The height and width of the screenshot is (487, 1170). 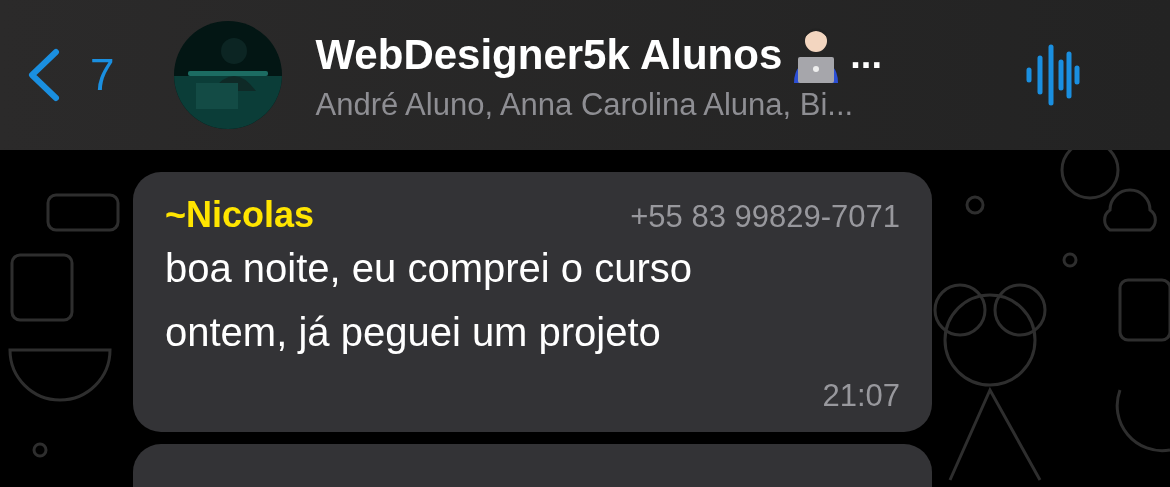 I want to click on message-text: boa noite, eu comprei o curso, so click(x=428, y=268).